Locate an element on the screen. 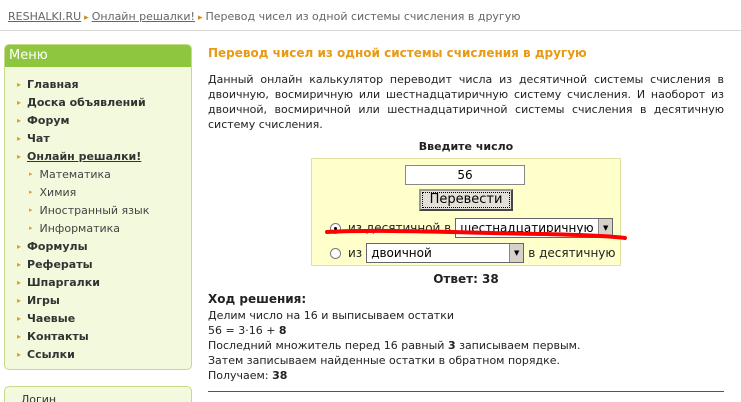 This screenshot has height=402, width=741. option2-prefix: из is located at coordinates (355, 253).